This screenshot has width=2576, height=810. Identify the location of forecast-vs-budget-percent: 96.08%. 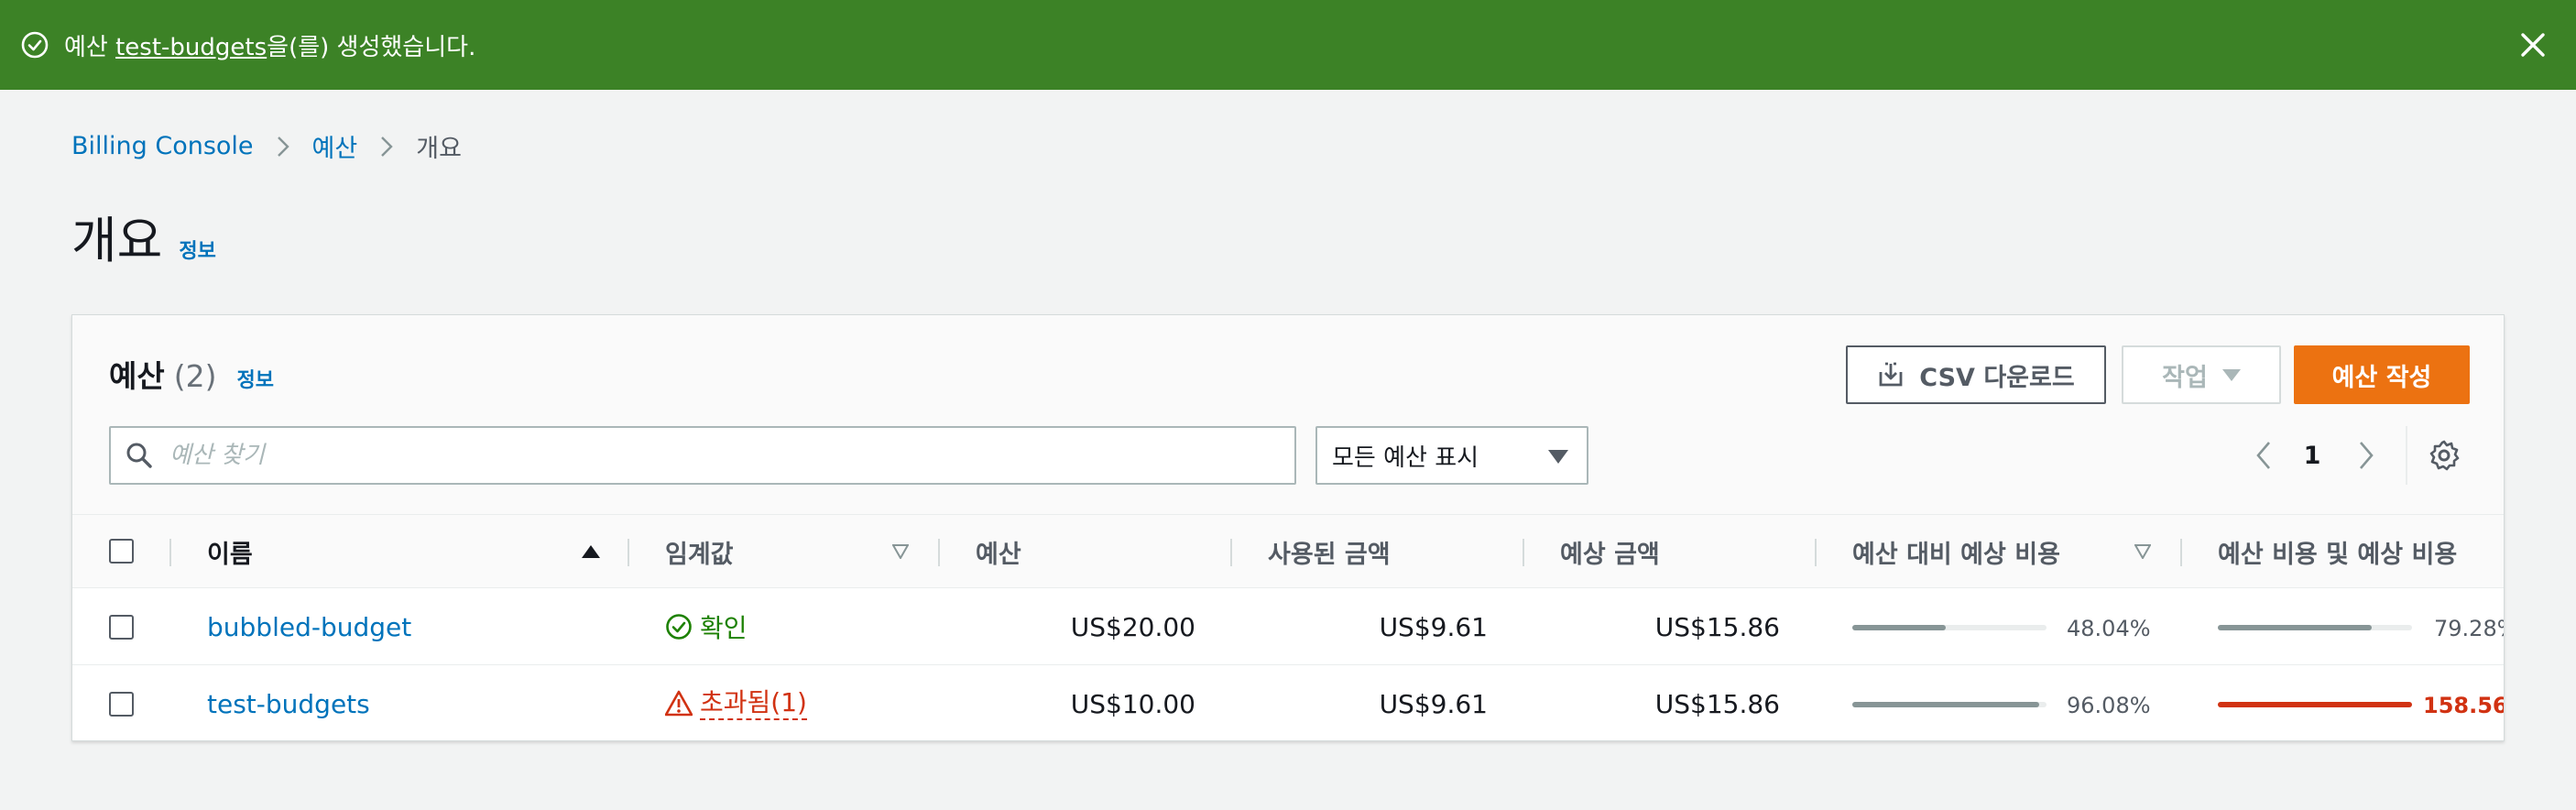
(2109, 705).